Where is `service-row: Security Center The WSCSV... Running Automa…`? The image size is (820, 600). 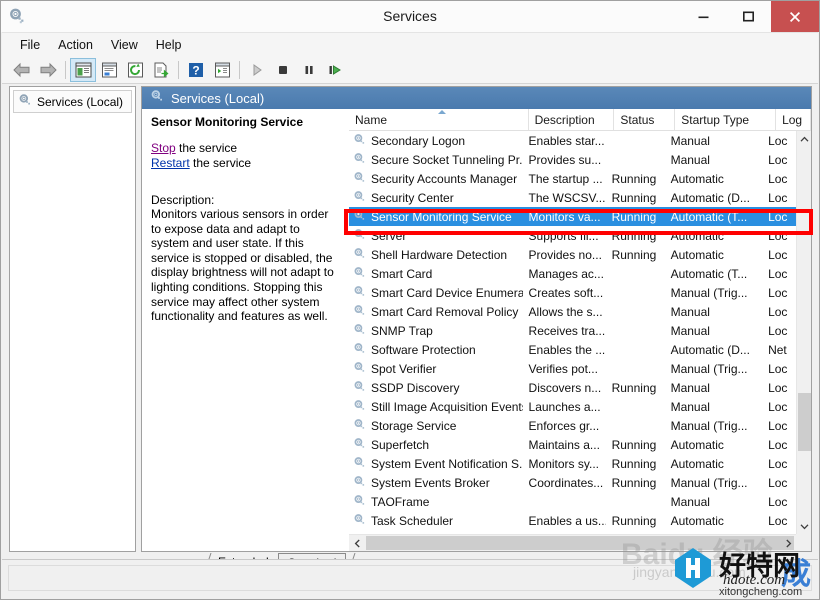
service-row: Security Center The WSCSV... Running Automa… is located at coordinates (572, 197).